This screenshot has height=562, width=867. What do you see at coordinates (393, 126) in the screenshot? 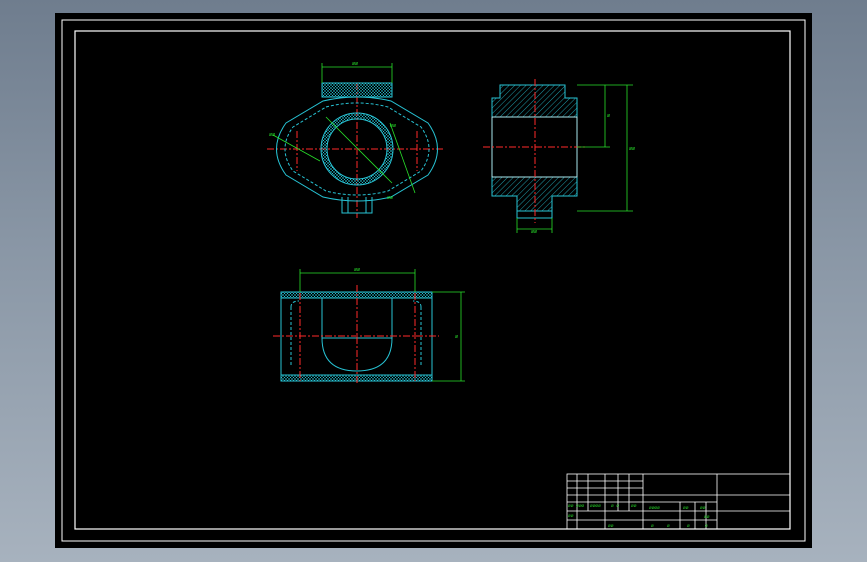
I see `dim-top-hole: ⌀⌀` at bounding box center [393, 126].